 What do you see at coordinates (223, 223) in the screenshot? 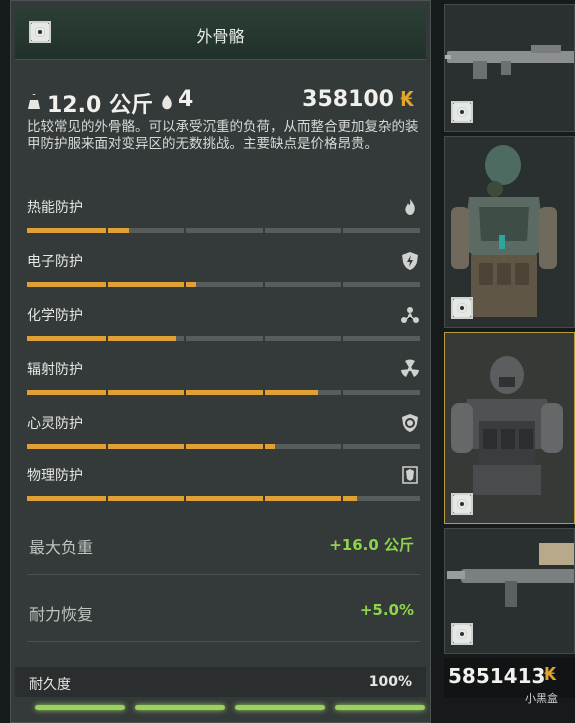
I see `protection-thermal: 热能防护` at bounding box center [223, 223].